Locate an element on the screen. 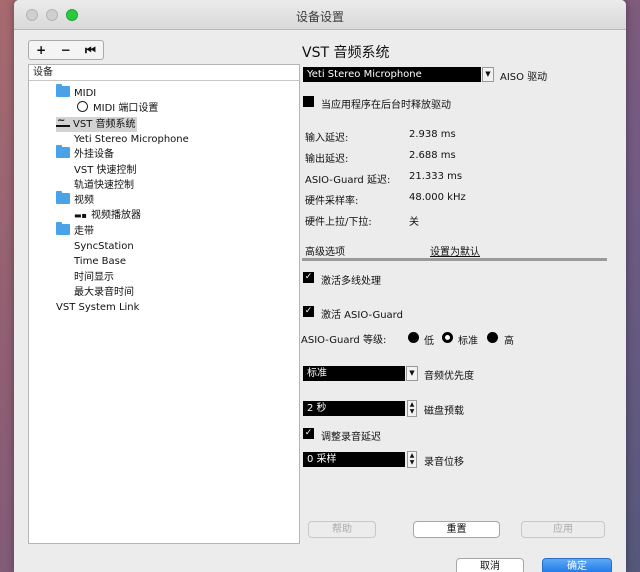 This screenshot has height=572, width=640. tree-item-time-display: 时间显示 is located at coordinates (94, 277).